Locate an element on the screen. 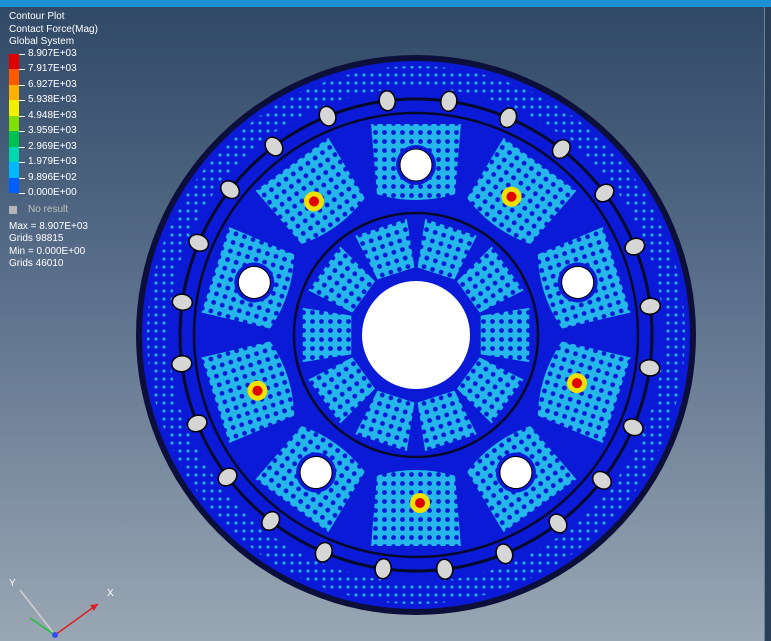 This screenshot has height=641, width=771. legend-value: 5.938E+03 is located at coordinates (52, 99).